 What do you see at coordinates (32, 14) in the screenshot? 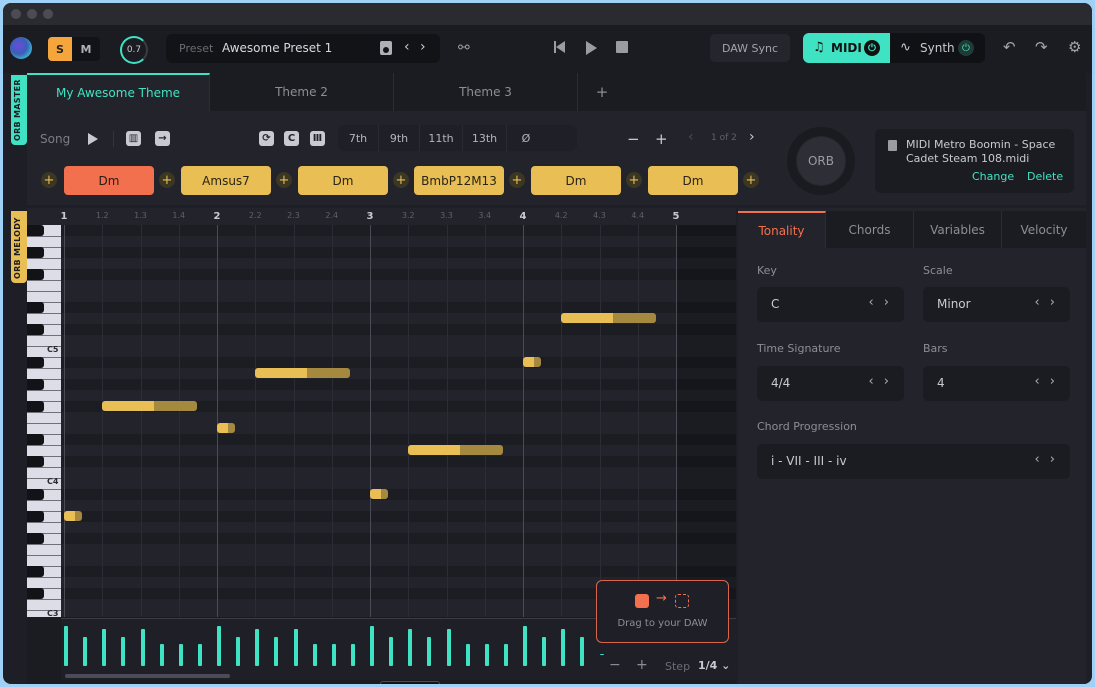
I see `minimize-window-button` at bounding box center [32, 14].